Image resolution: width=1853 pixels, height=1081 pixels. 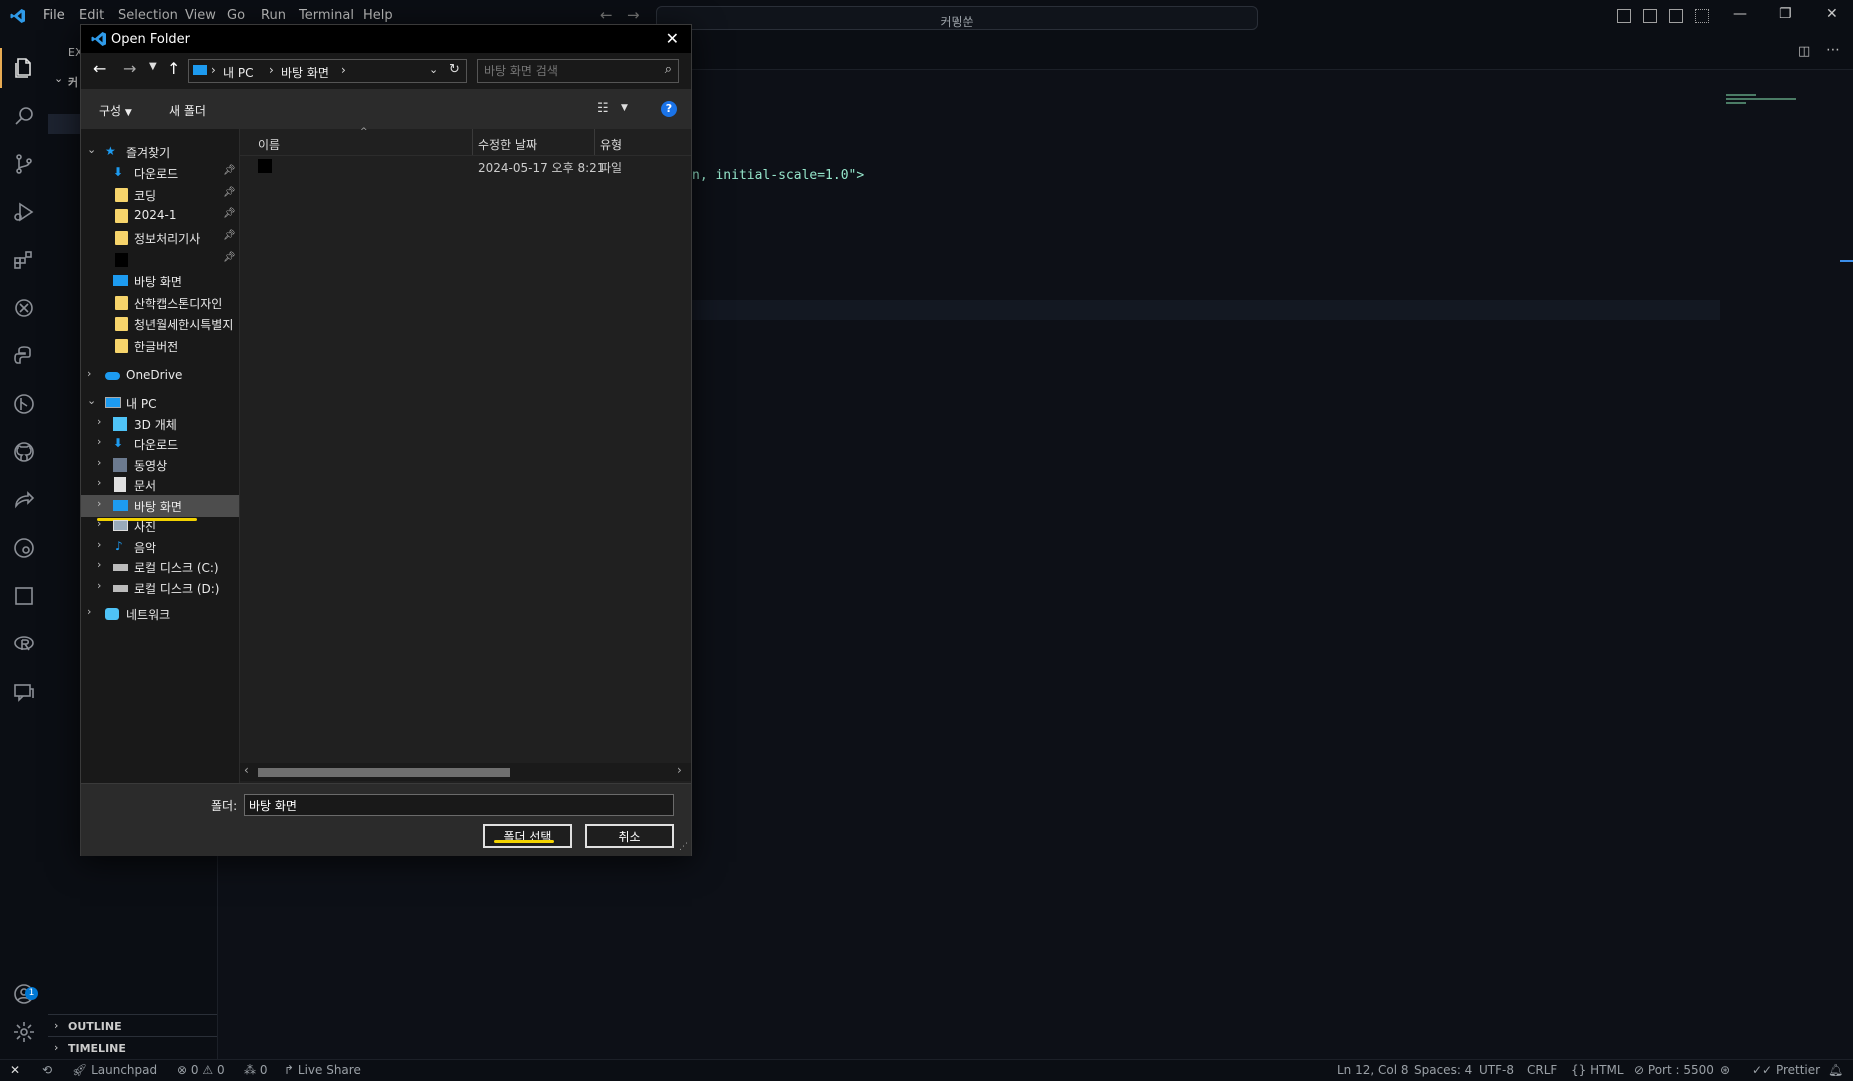 I want to click on nav-network: › 네트워크, so click(x=160, y=614).